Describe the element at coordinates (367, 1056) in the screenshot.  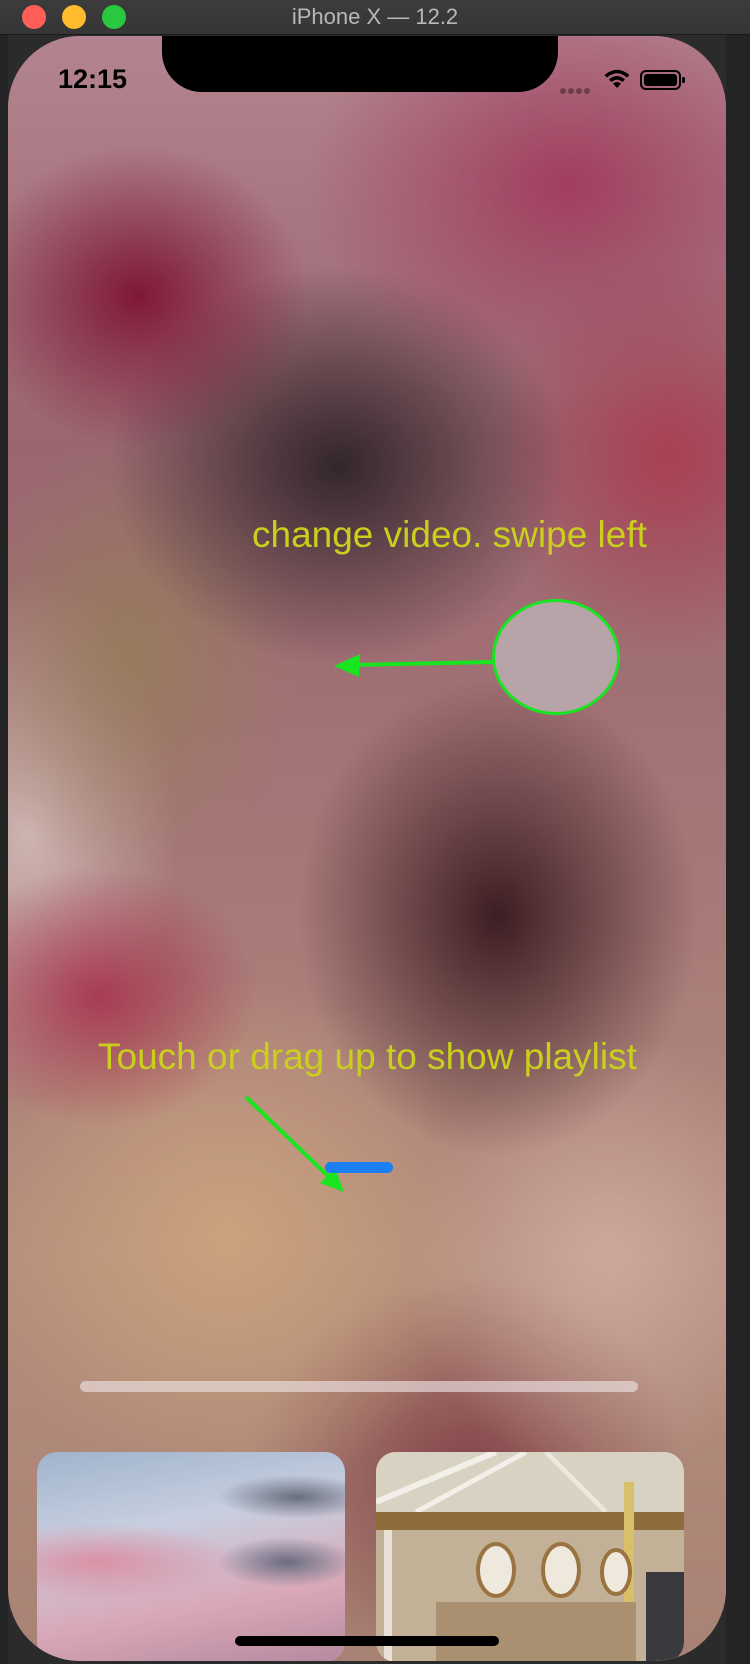
I see `playlist-hint-label: Touch or drag up to show playlist` at that location.